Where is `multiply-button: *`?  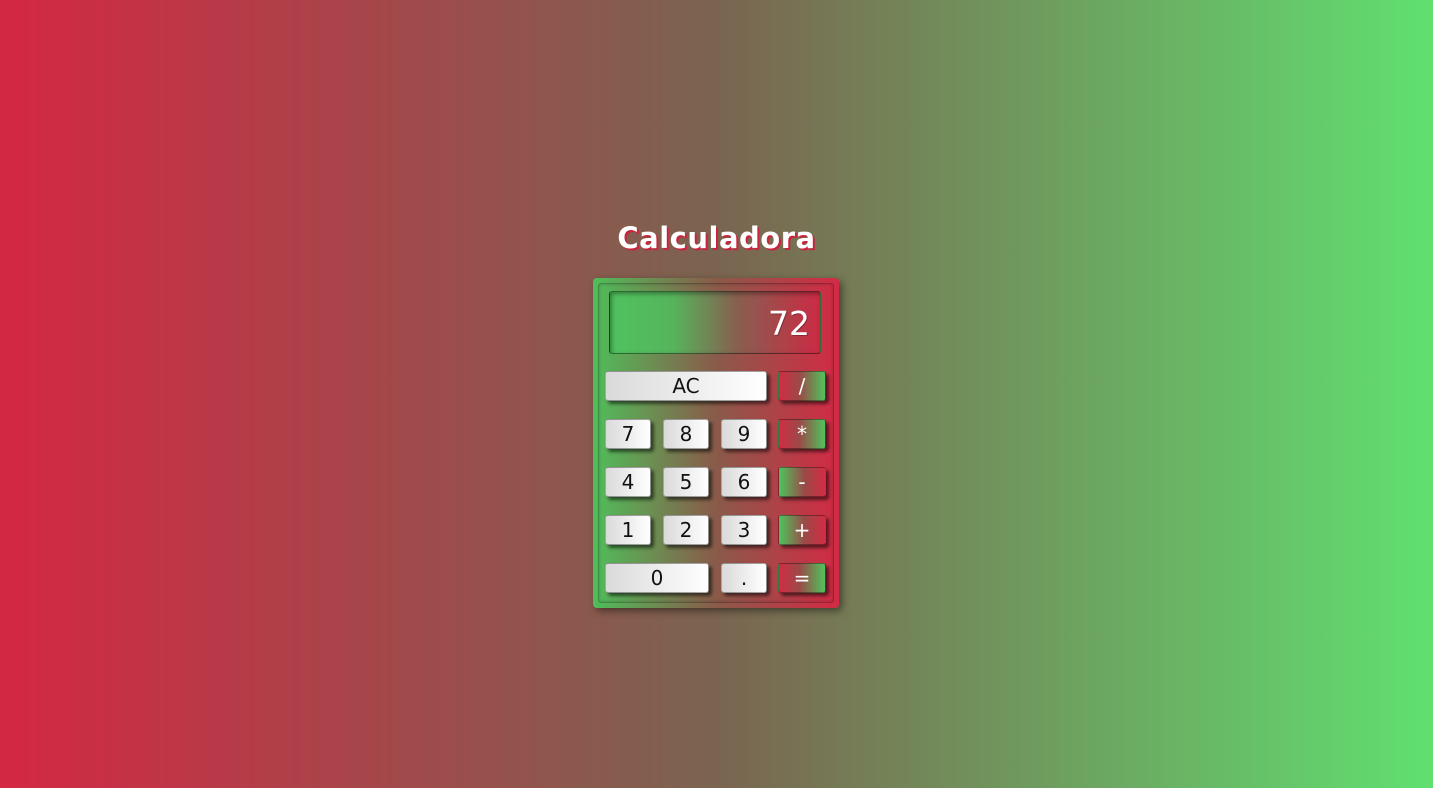 multiply-button: * is located at coordinates (802, 434).